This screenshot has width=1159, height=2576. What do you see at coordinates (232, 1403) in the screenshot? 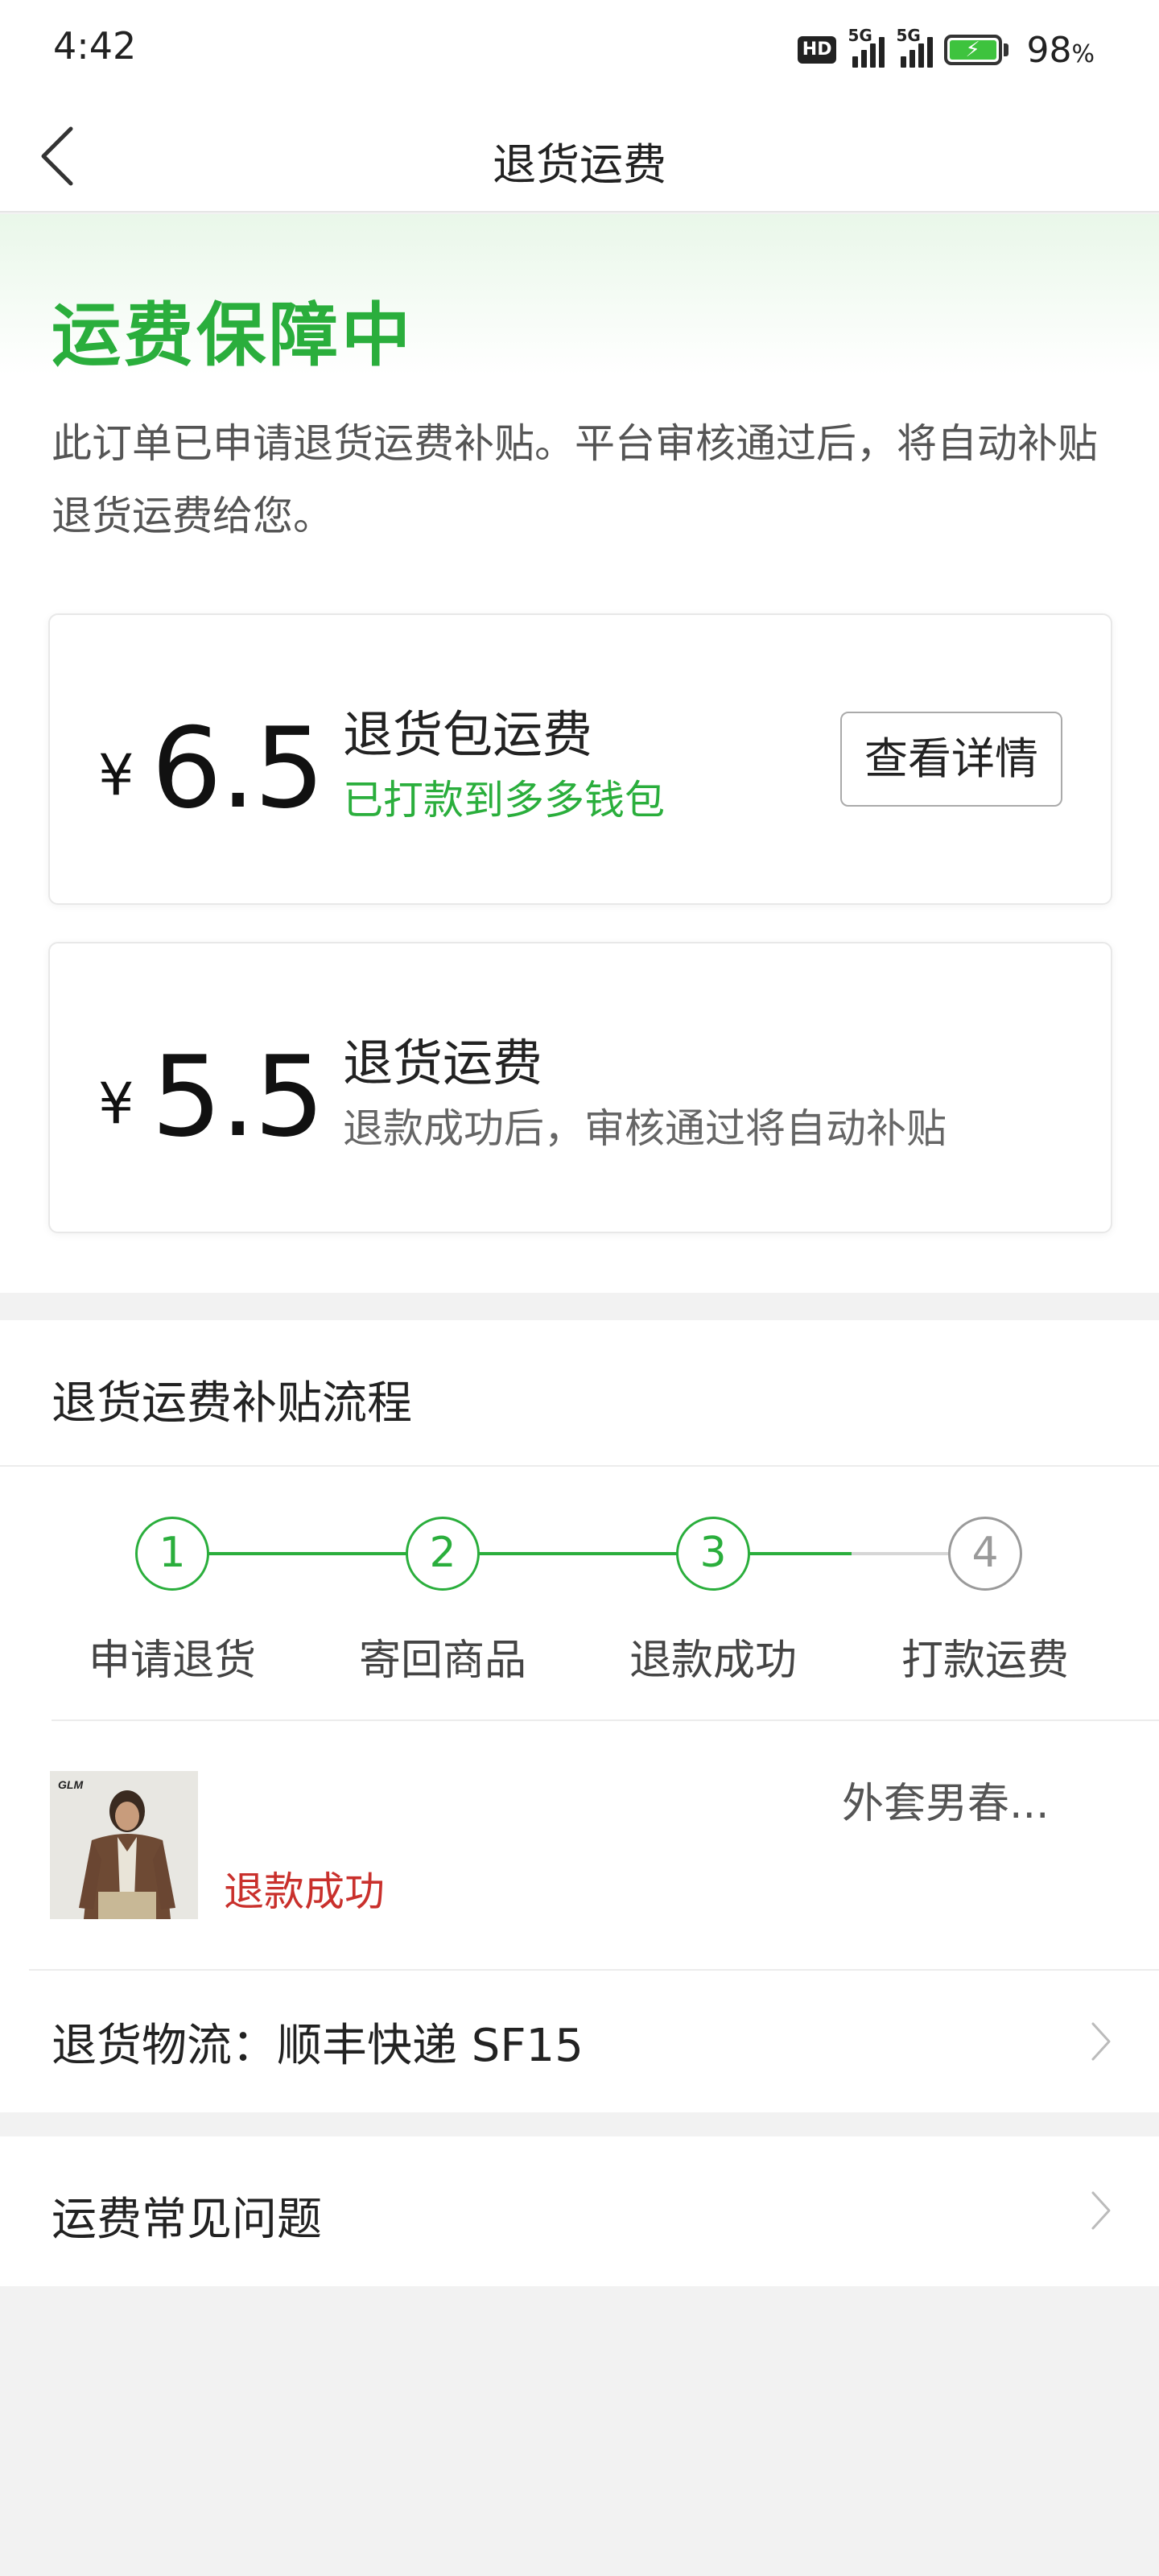
I see `process-title: 退货运费补贴流程` at bounding box center [232, 1403].